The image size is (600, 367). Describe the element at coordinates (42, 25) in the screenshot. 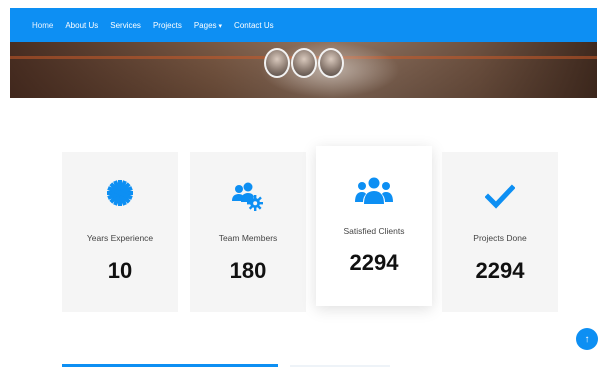

I see `nav-item-home: Home` at that location.